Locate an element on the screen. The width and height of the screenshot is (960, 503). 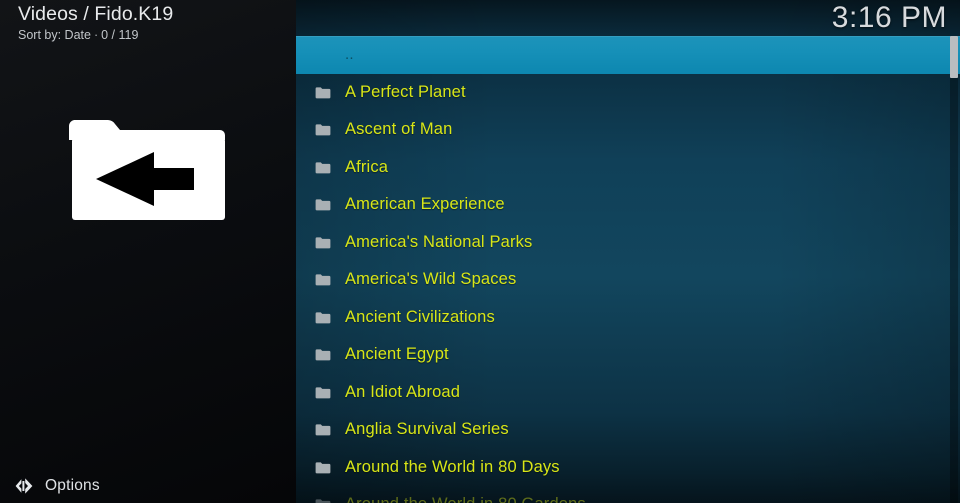
list-item-label: Ancient Egypt is located at coordinates (397, 354).